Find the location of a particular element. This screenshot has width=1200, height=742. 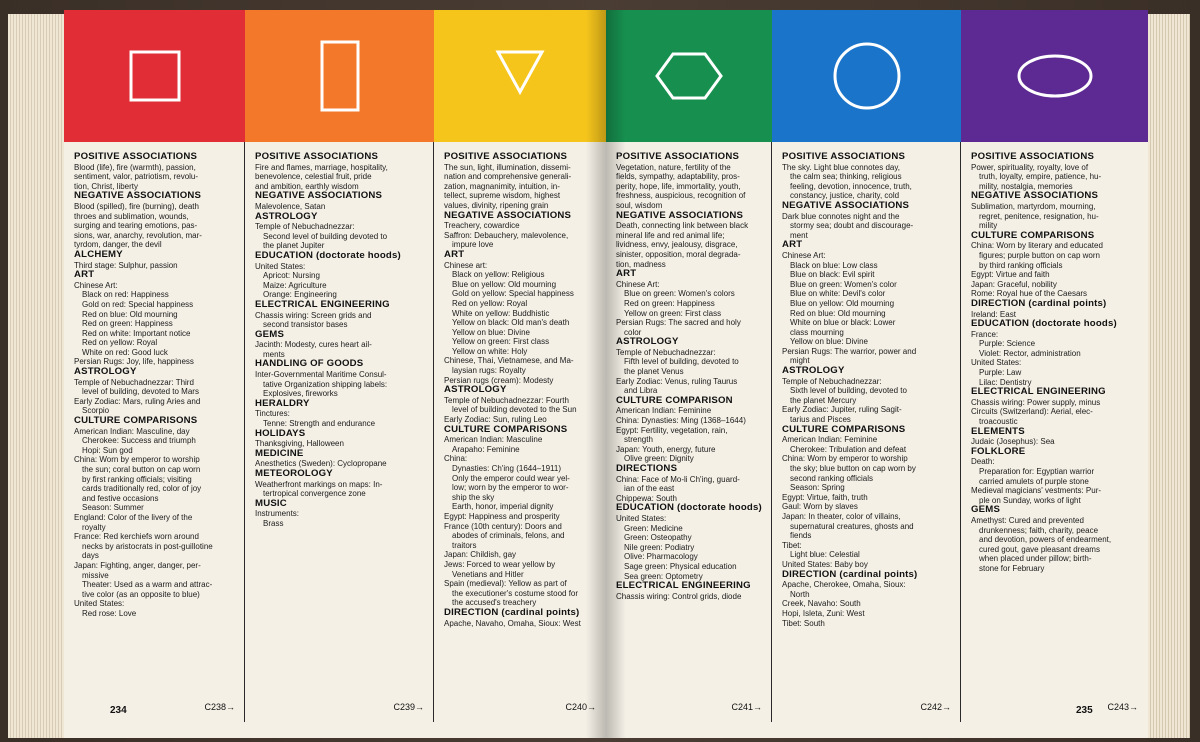

association-section: HOLIDAYS Thanksgiving, Halloween is located at coordinates (341, 439).